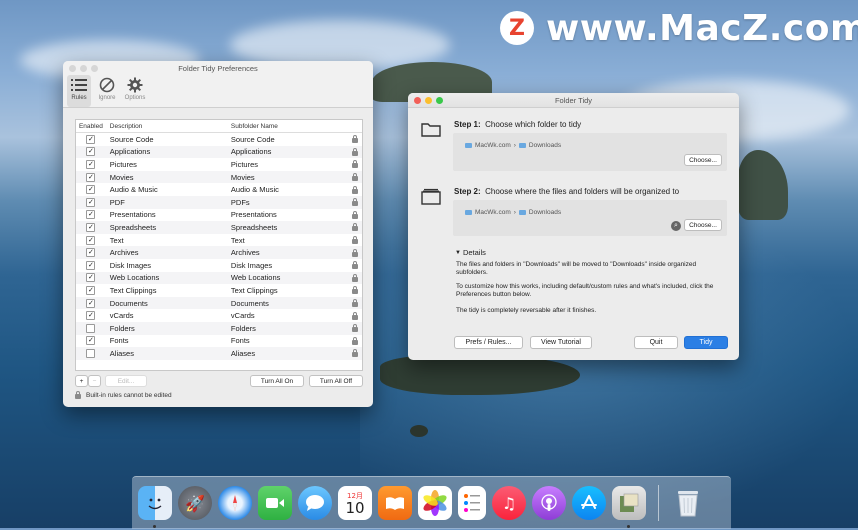 This screenshot has width=858, height=530. Describe the element at coordinates (219, 215) in the screenshot. I see `table-row: ✓ Presentations Presentations` at that location.